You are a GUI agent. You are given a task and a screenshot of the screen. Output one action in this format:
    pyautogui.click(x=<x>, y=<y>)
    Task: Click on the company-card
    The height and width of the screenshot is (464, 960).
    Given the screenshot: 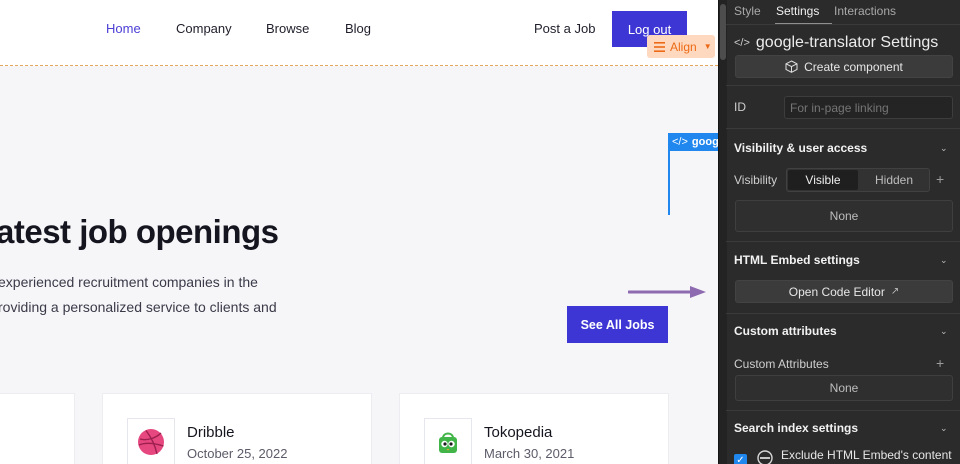 What is the action you would take?
    pyautogui.click(x=37, y=428)
    